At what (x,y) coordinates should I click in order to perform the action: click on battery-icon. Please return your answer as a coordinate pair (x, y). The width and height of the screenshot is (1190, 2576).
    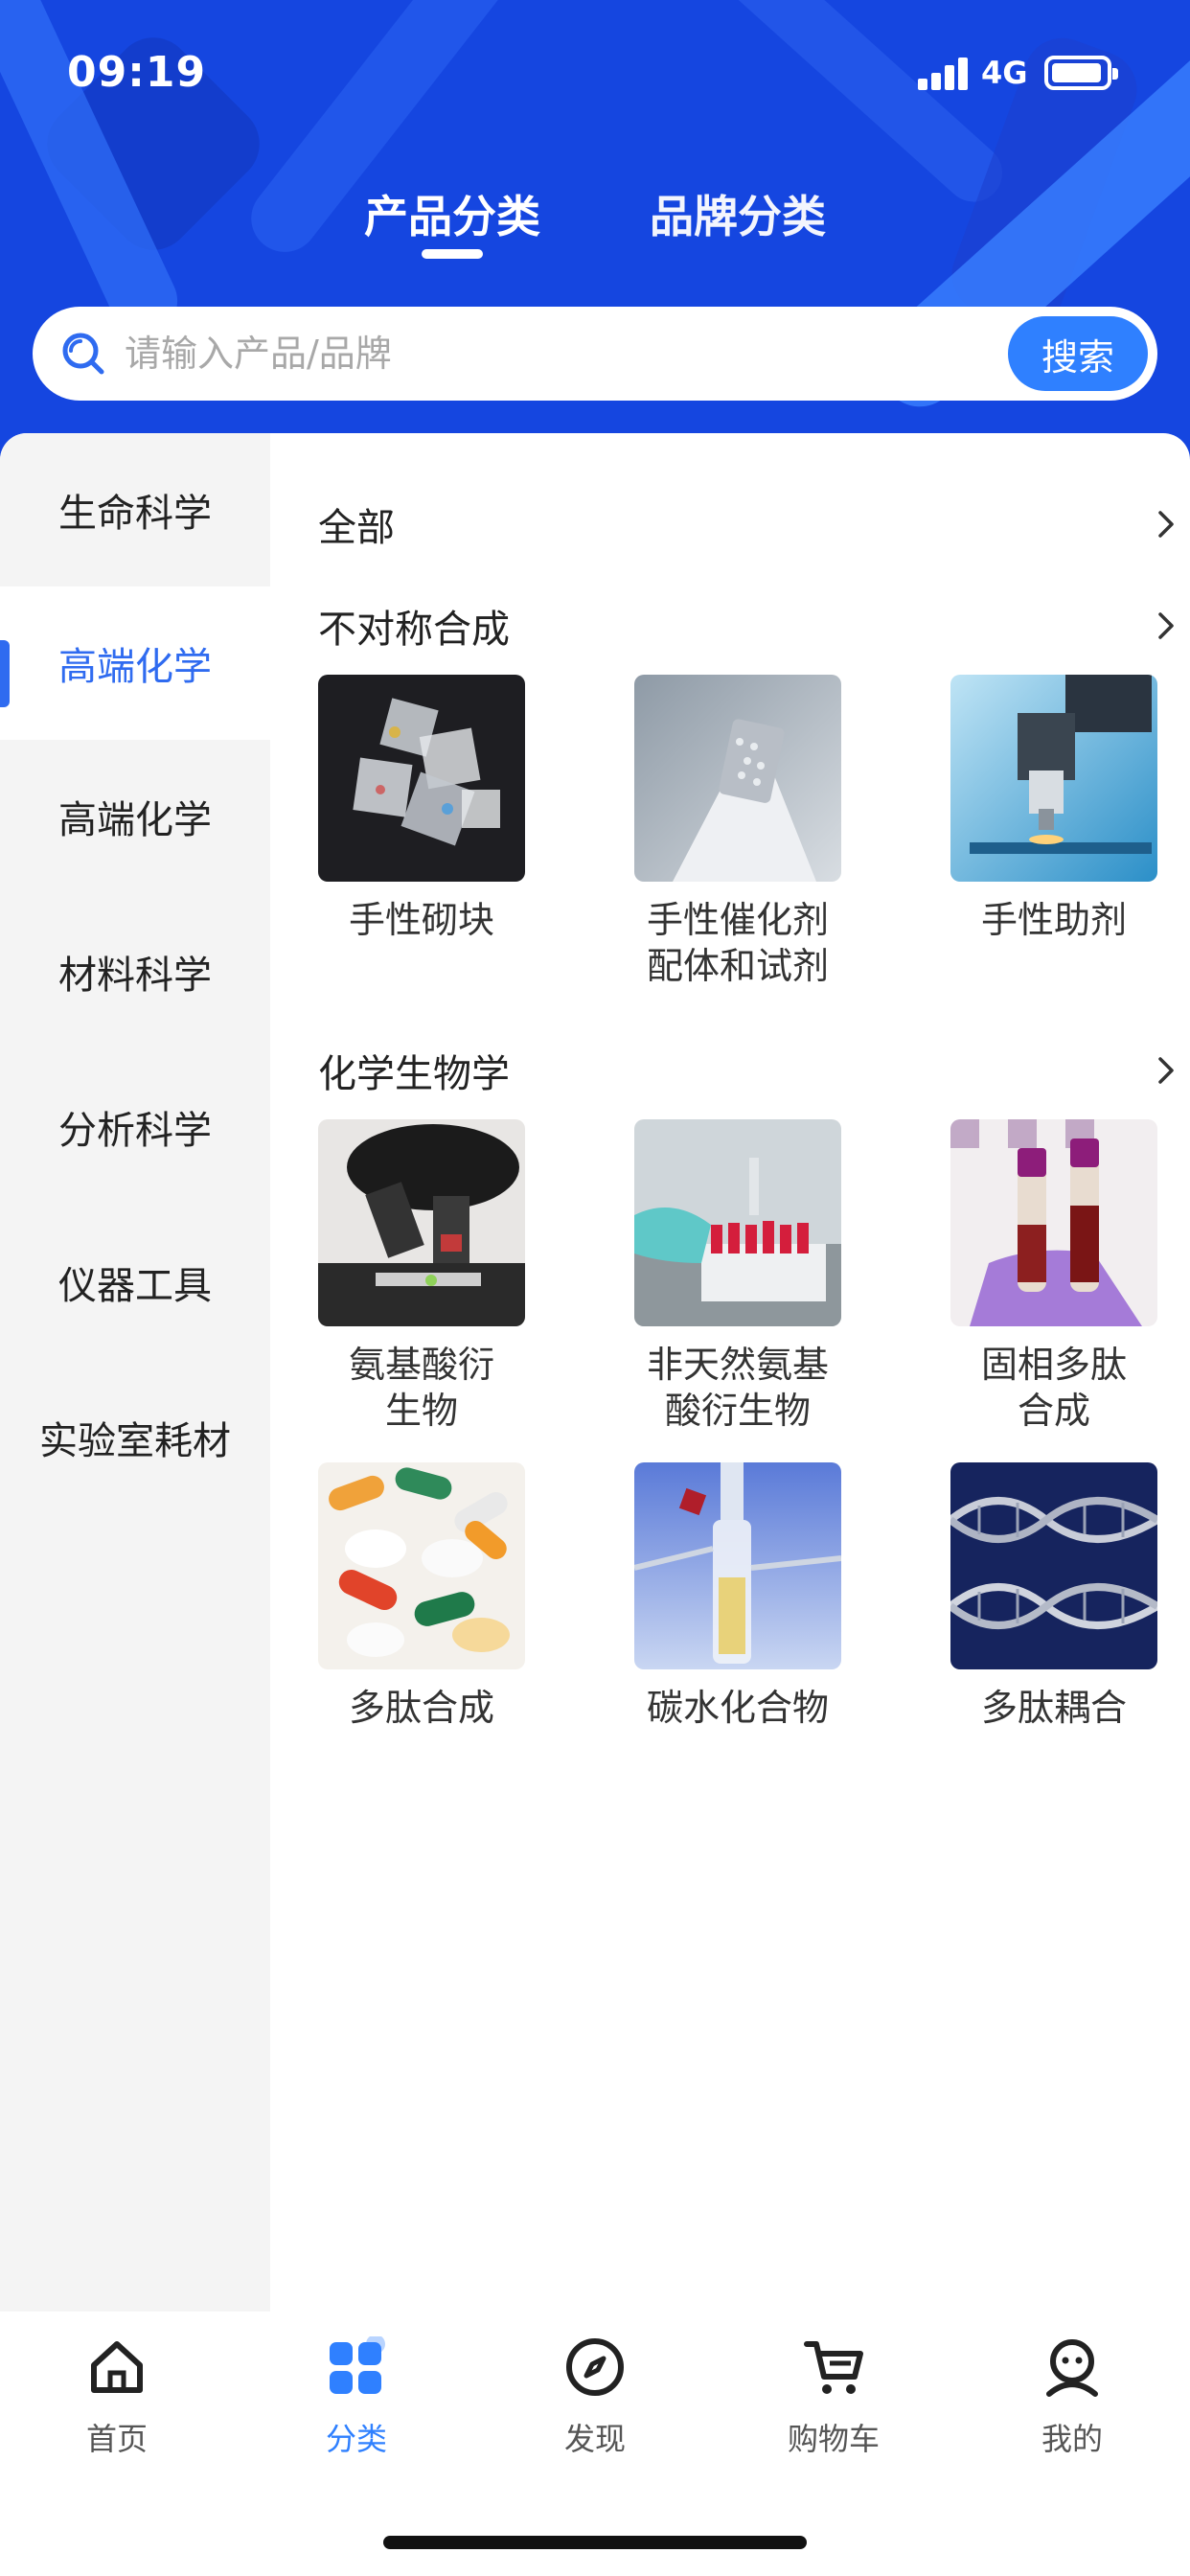
    Looking at the image, I should click on (1081, 73).